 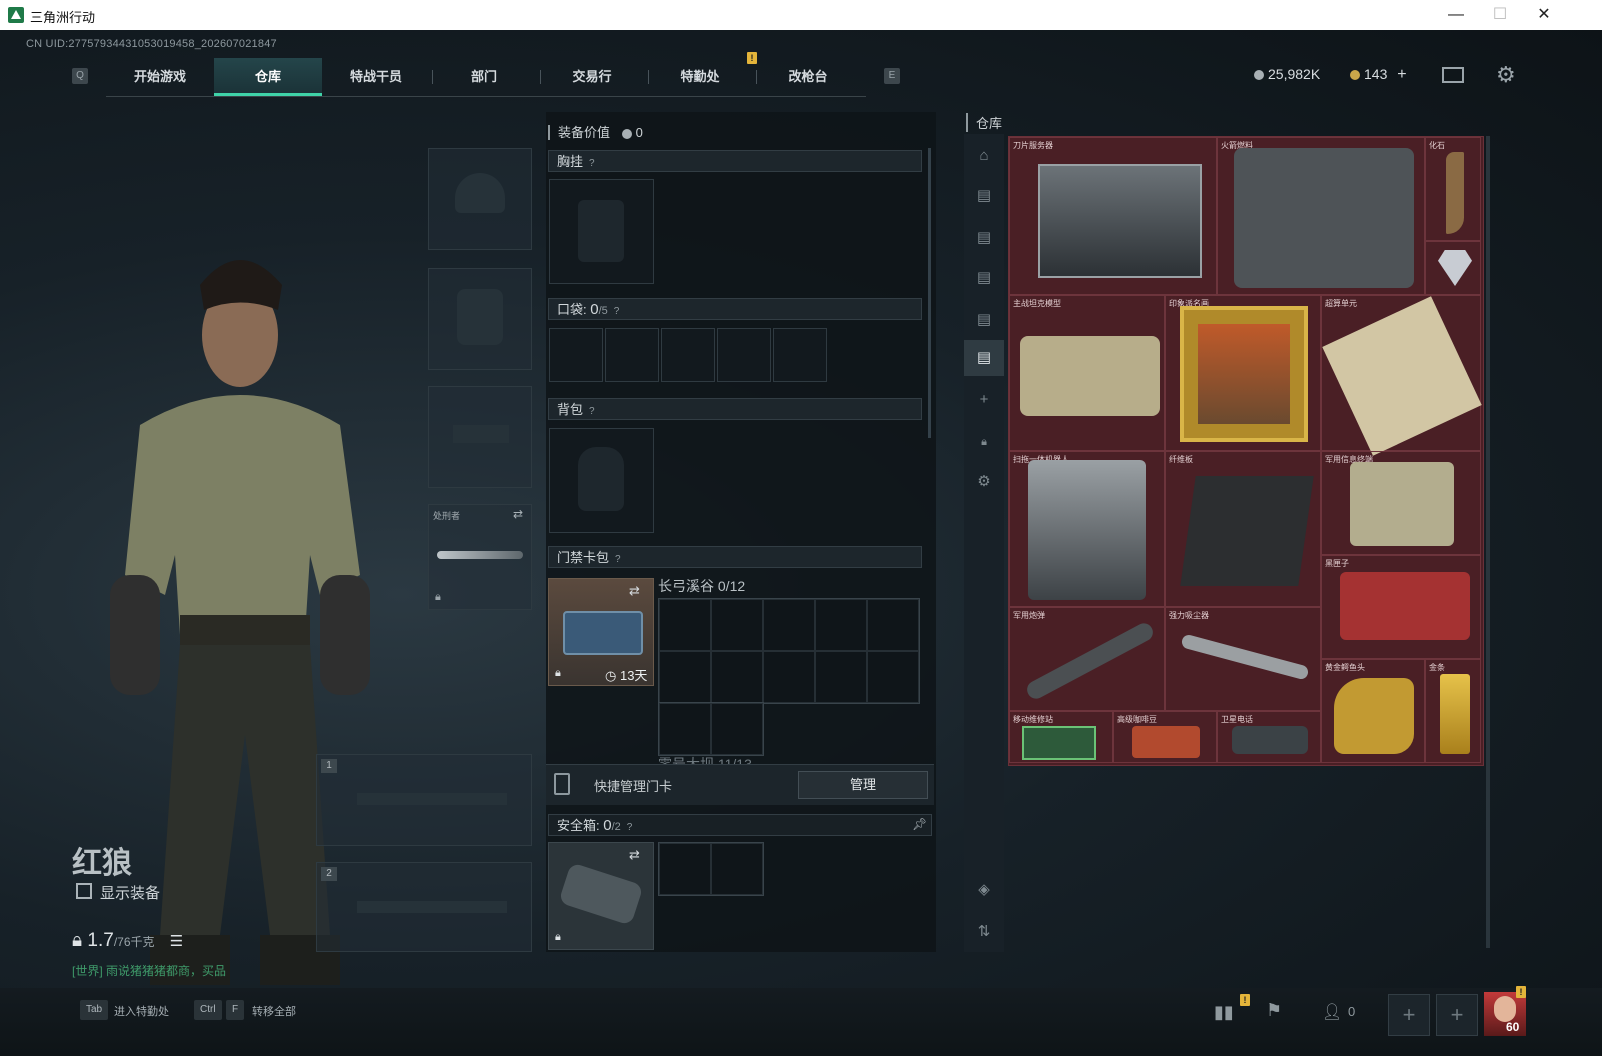 I want to click on add-tab-icon: +, so click(x=984, y=400).